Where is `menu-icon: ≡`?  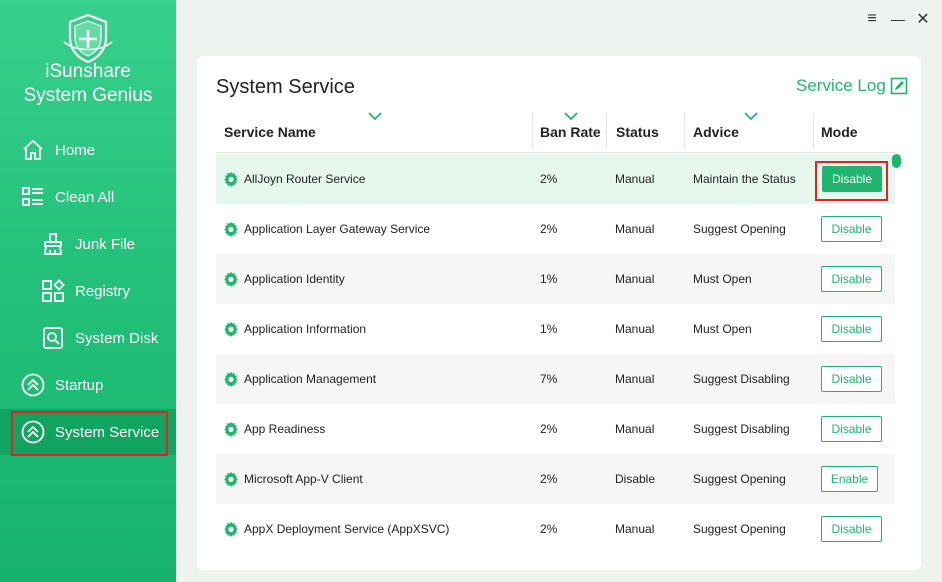
menu-icon: ≡ is located at coordinates (872, 19).